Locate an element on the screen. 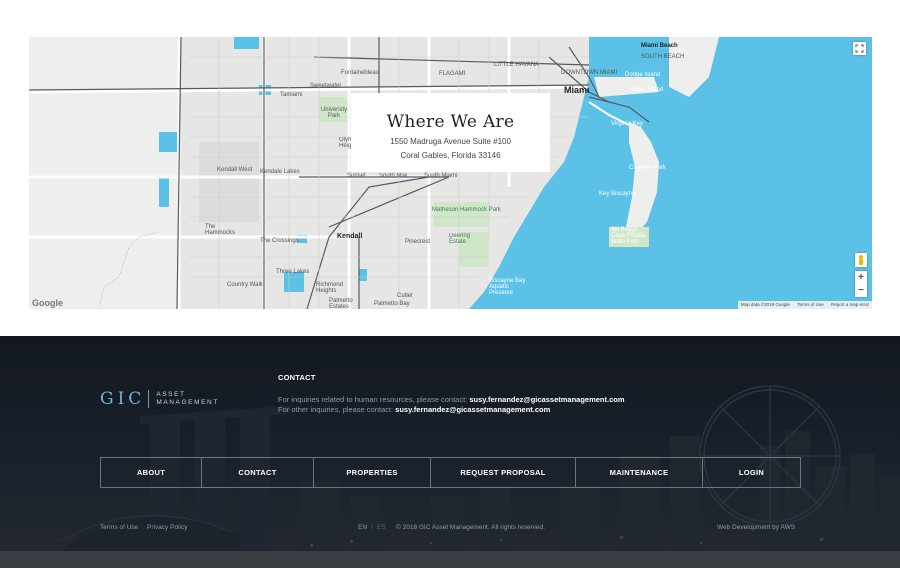  map-label-sunset: Sunset is located at coordinates (356, 176).